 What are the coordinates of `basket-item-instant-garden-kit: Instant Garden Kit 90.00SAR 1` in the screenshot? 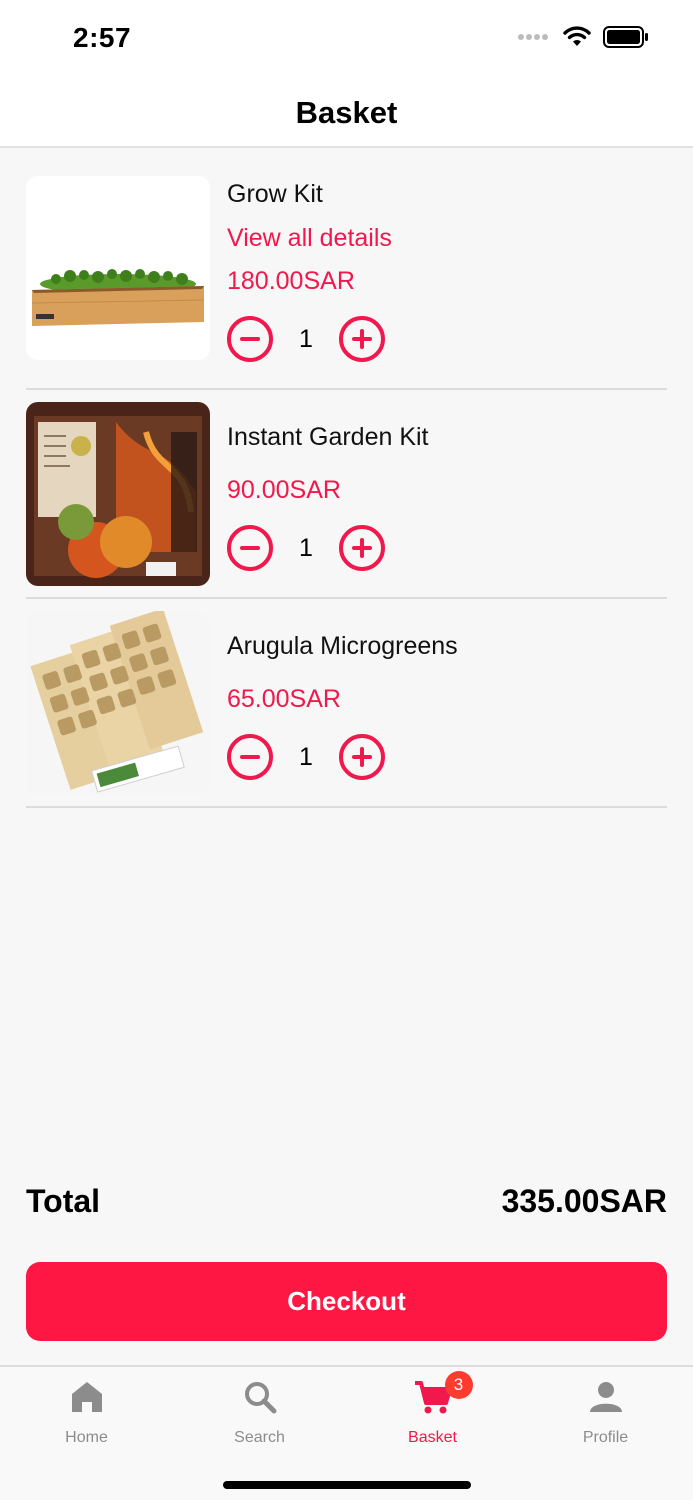 It's located at (346, 494).